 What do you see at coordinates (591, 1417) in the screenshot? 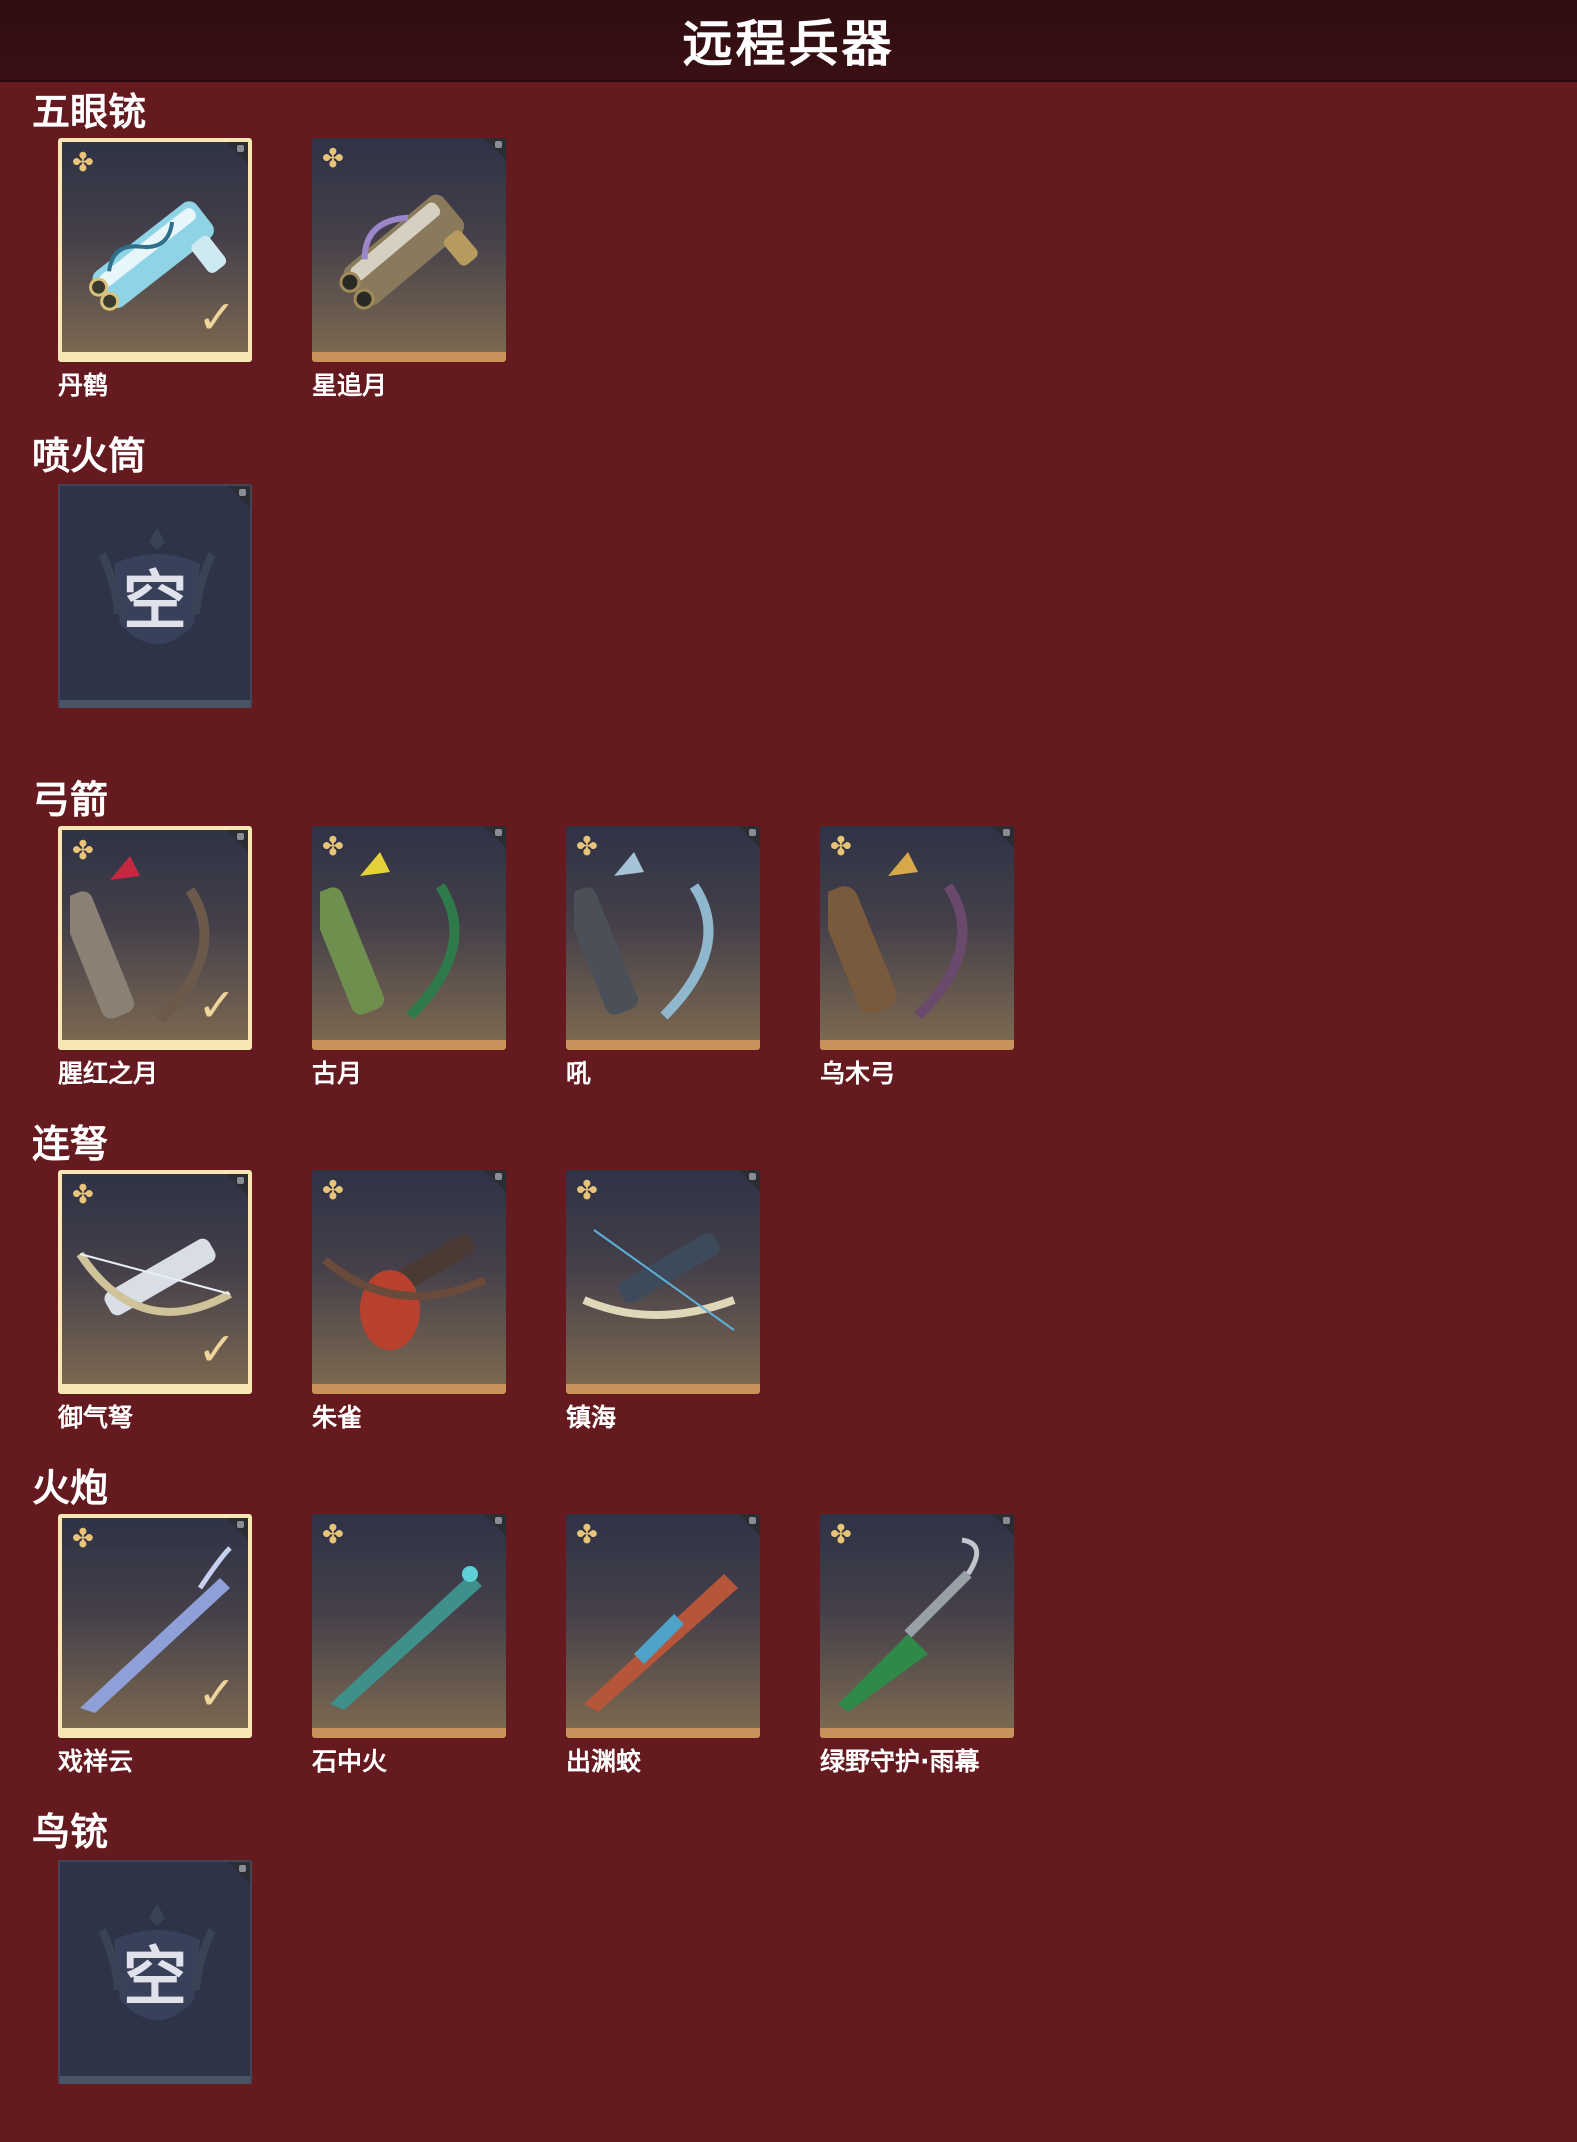
I see `weapon-name: 镇海` at bounding box center [591, 1417].